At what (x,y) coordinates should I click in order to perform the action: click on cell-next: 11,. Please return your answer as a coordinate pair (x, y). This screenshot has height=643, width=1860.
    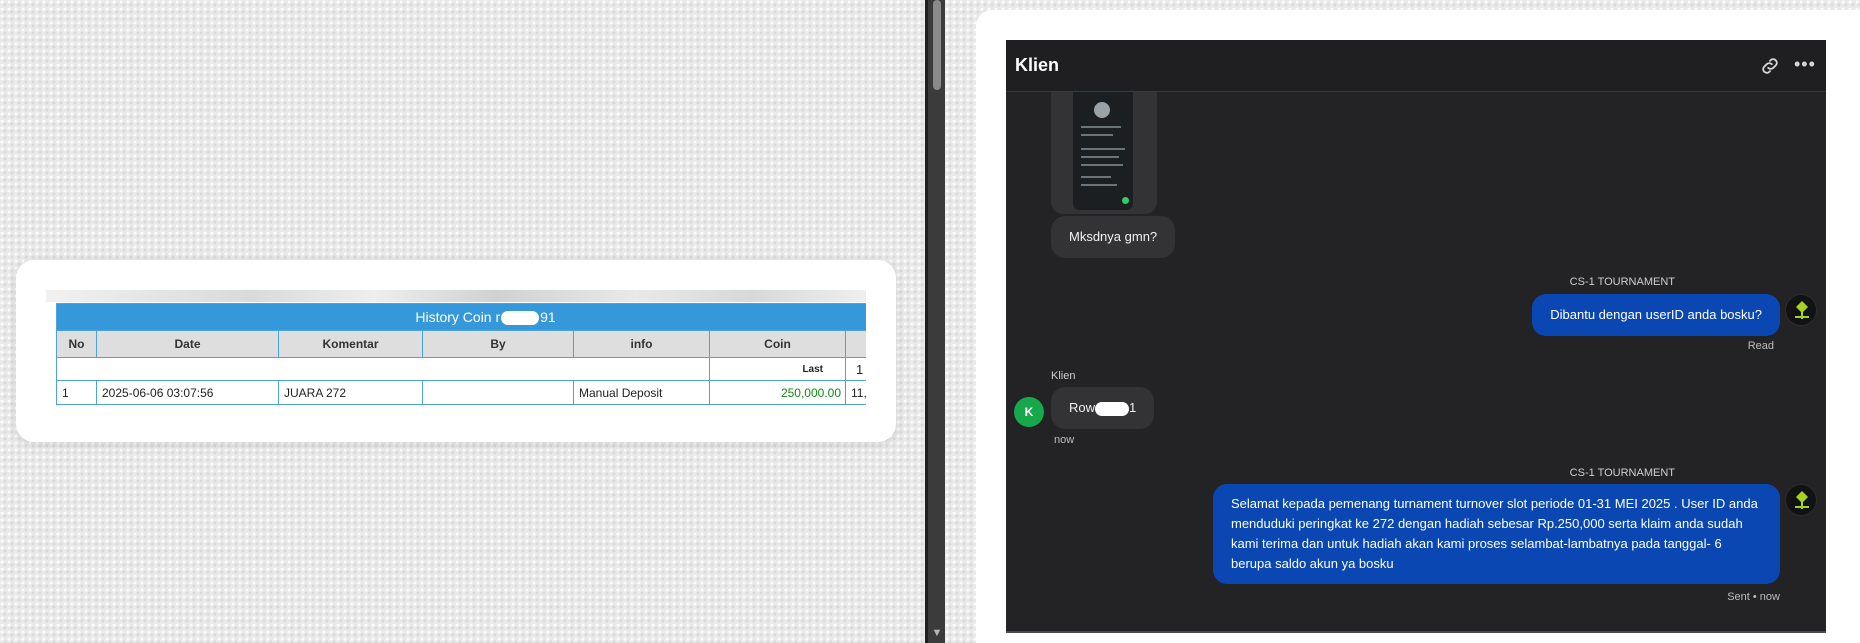
    Looking at the image, I should click on (855, 392).